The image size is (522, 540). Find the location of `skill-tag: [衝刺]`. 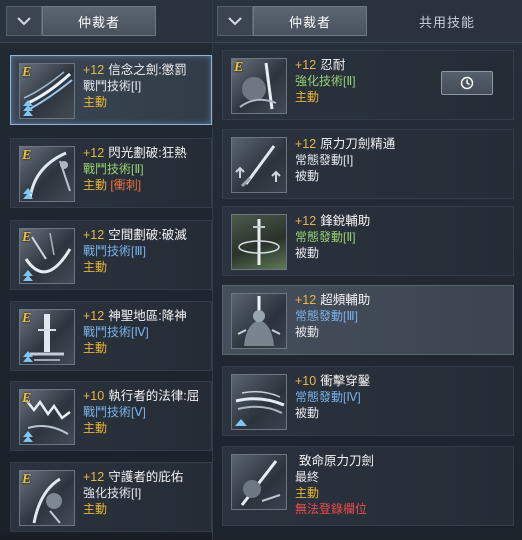

skill-tag: [衝刺] is located at coordinates (126, 185).